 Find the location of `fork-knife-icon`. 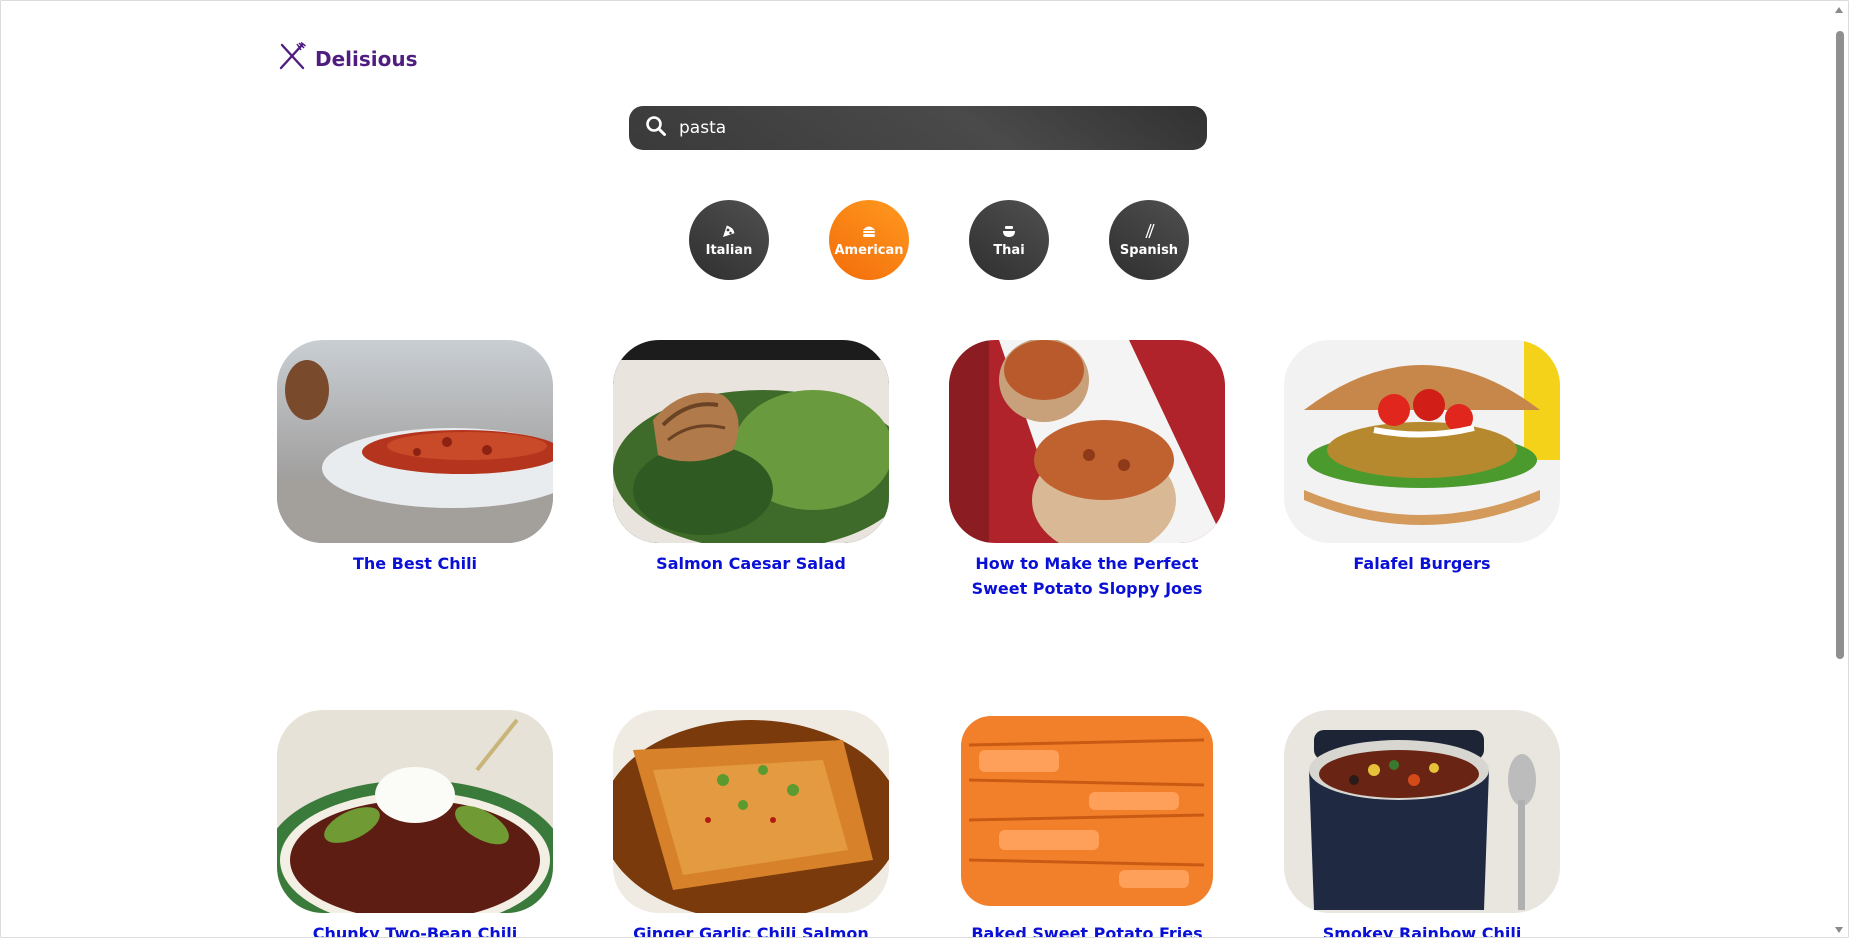

fork-knife-icon is located at coordinates (292, 58).